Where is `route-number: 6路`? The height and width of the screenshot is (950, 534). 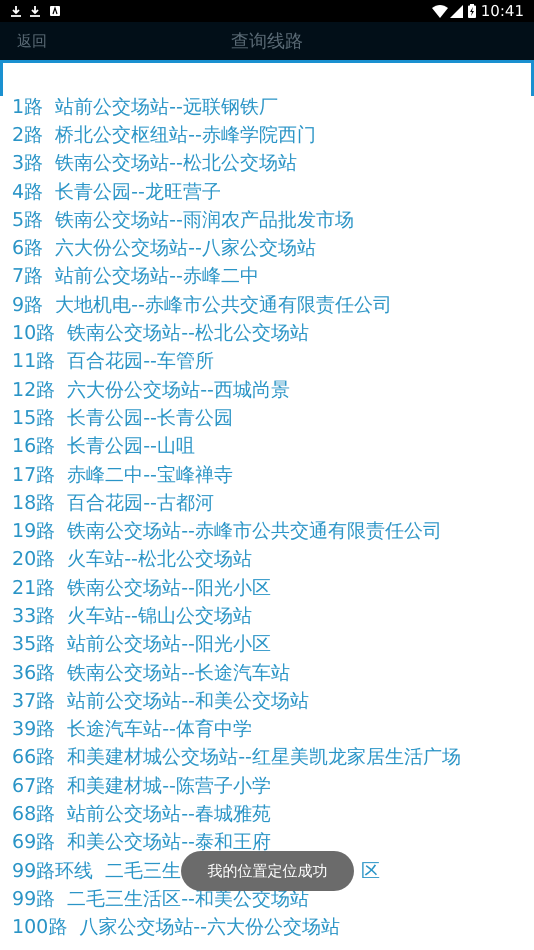 route-number: 6路 is located at coordinates (28, 248).